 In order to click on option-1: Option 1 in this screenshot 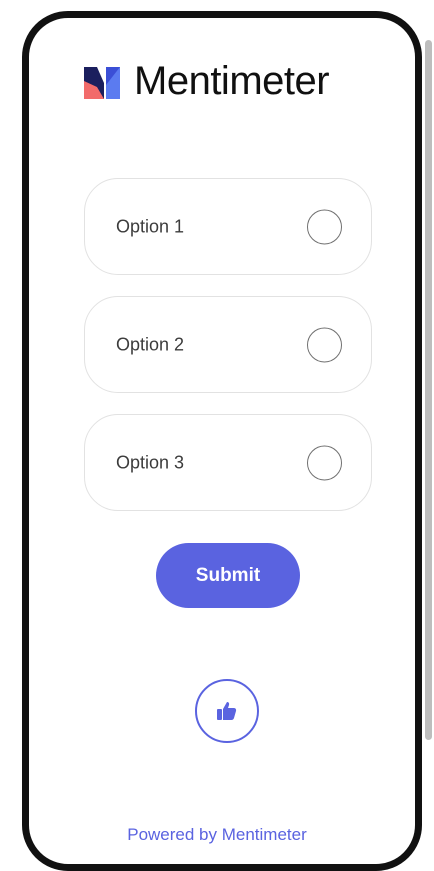, I will do `click(228, 226)`.